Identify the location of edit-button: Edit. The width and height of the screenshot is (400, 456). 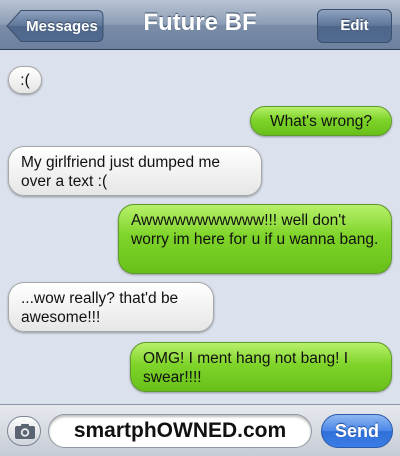
(354, 26).